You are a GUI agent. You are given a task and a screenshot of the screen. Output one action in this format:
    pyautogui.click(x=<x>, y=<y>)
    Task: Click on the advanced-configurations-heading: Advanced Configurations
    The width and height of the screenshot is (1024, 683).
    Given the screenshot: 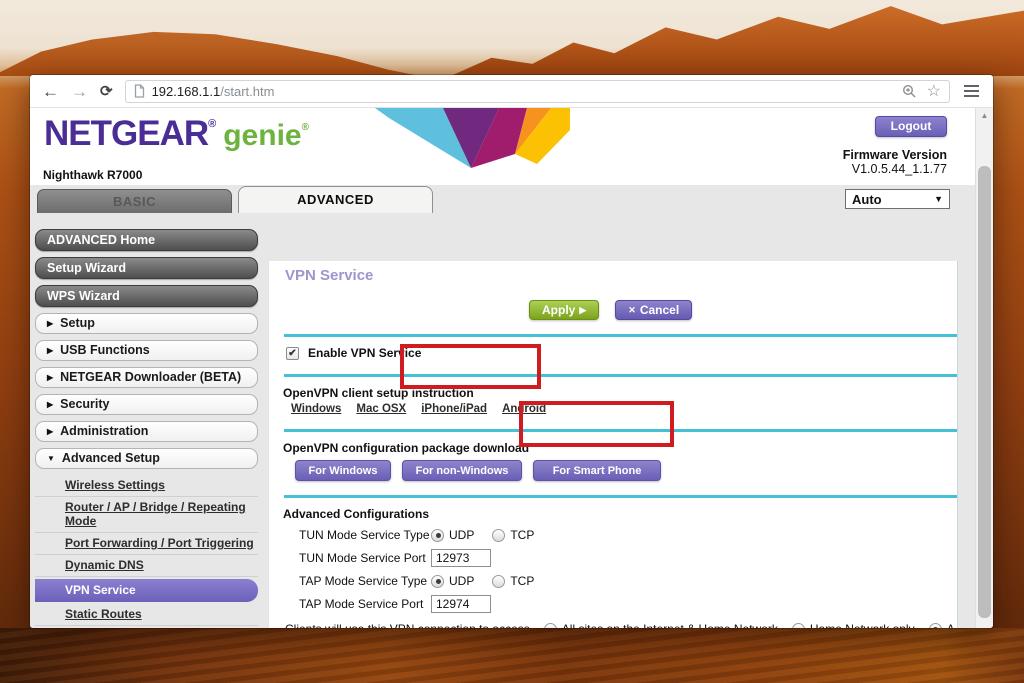 What is the action you would take?
    pyautogui.click(x=356, y=514)
    